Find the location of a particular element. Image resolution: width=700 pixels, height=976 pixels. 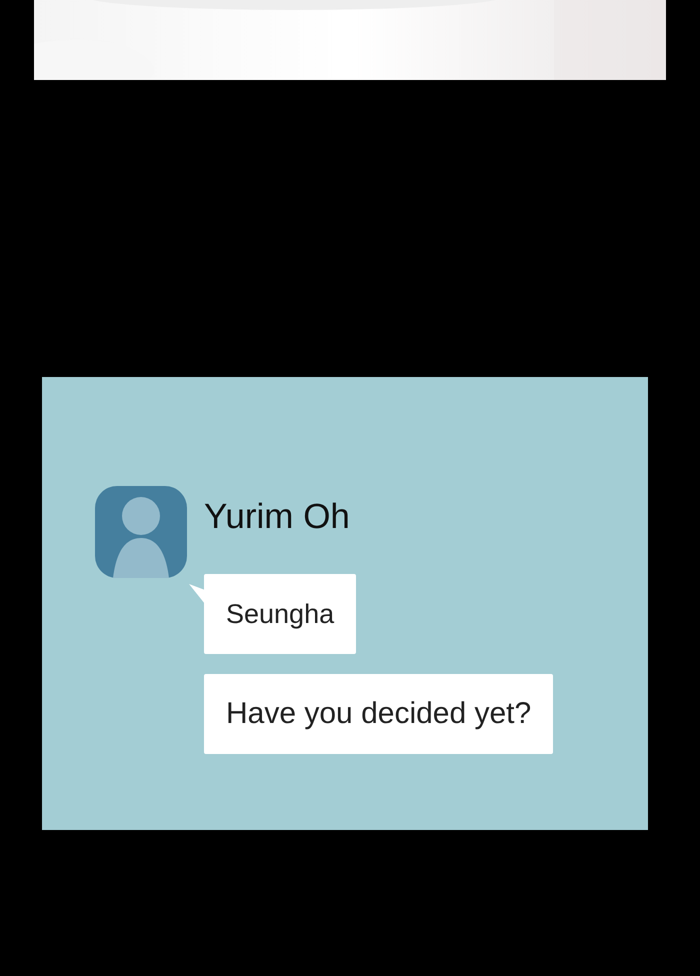

message-bubble: Have you decided yet? is located at coordinates (379, 714).